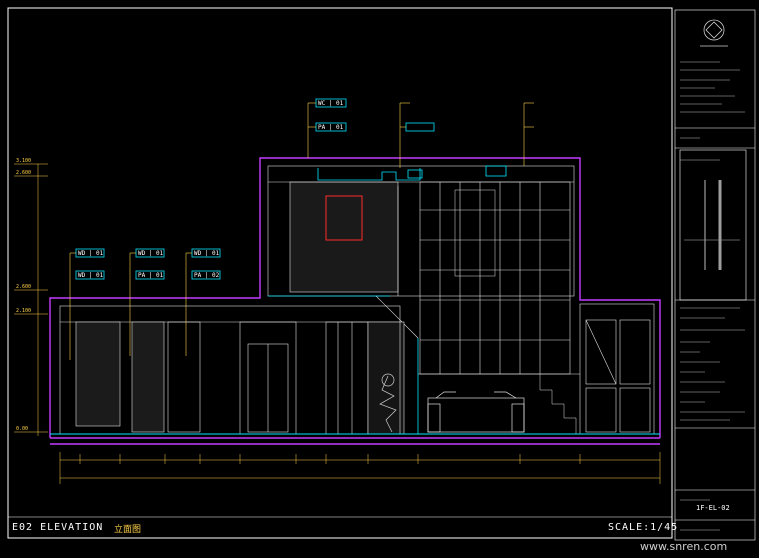 Image resolution: width=759 pixels, height=558 pixels. Describe the element at coordinates (475, 233) in the screenshot. I see `chandelier` at that location.